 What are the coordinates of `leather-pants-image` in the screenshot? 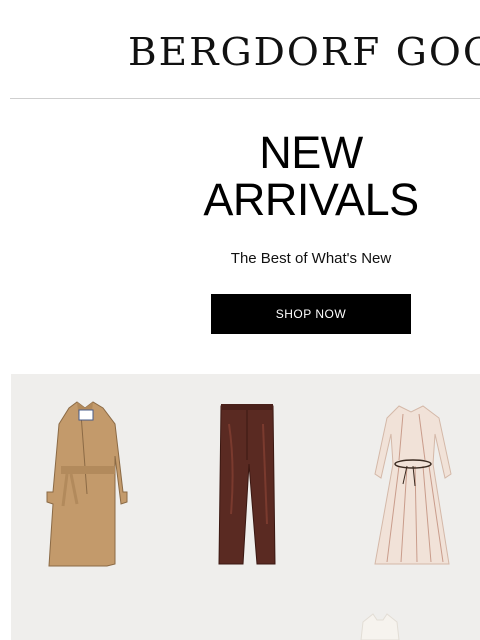 It's located at (247, 484).